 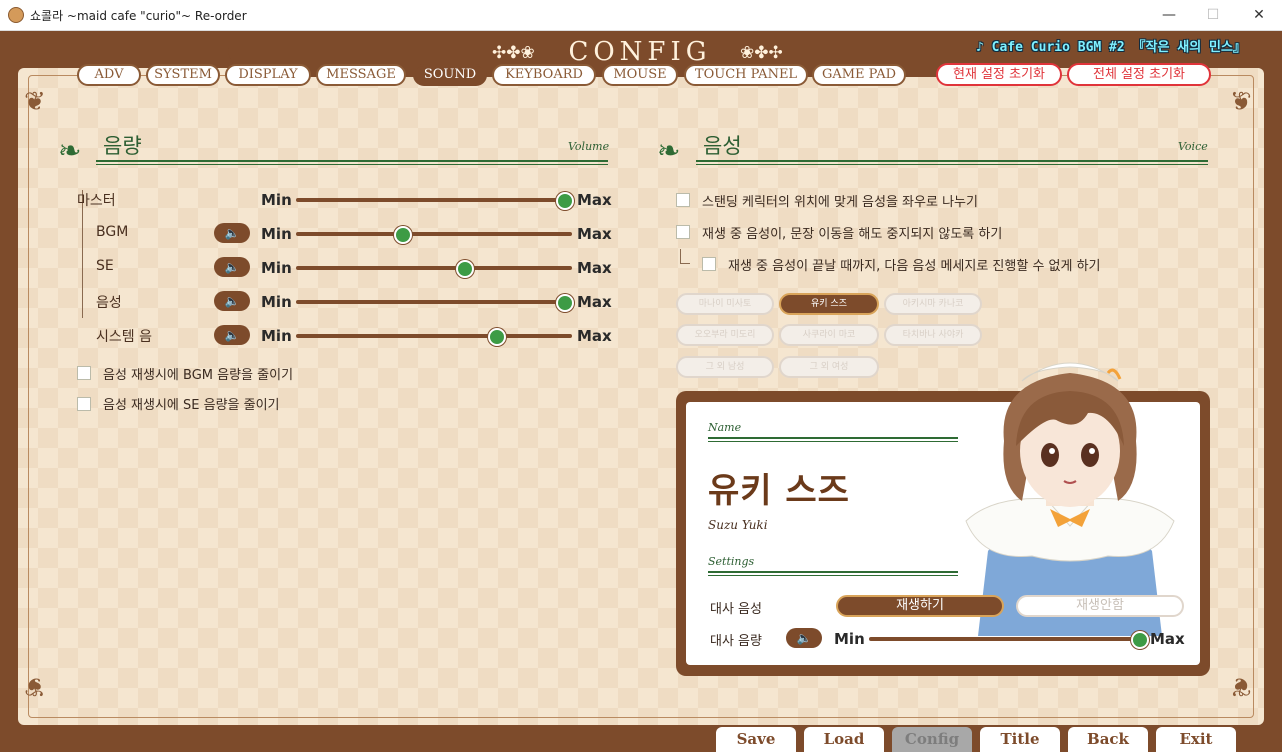 I want to click on dialogue-volume-knob, so click(x=1140, y=640).